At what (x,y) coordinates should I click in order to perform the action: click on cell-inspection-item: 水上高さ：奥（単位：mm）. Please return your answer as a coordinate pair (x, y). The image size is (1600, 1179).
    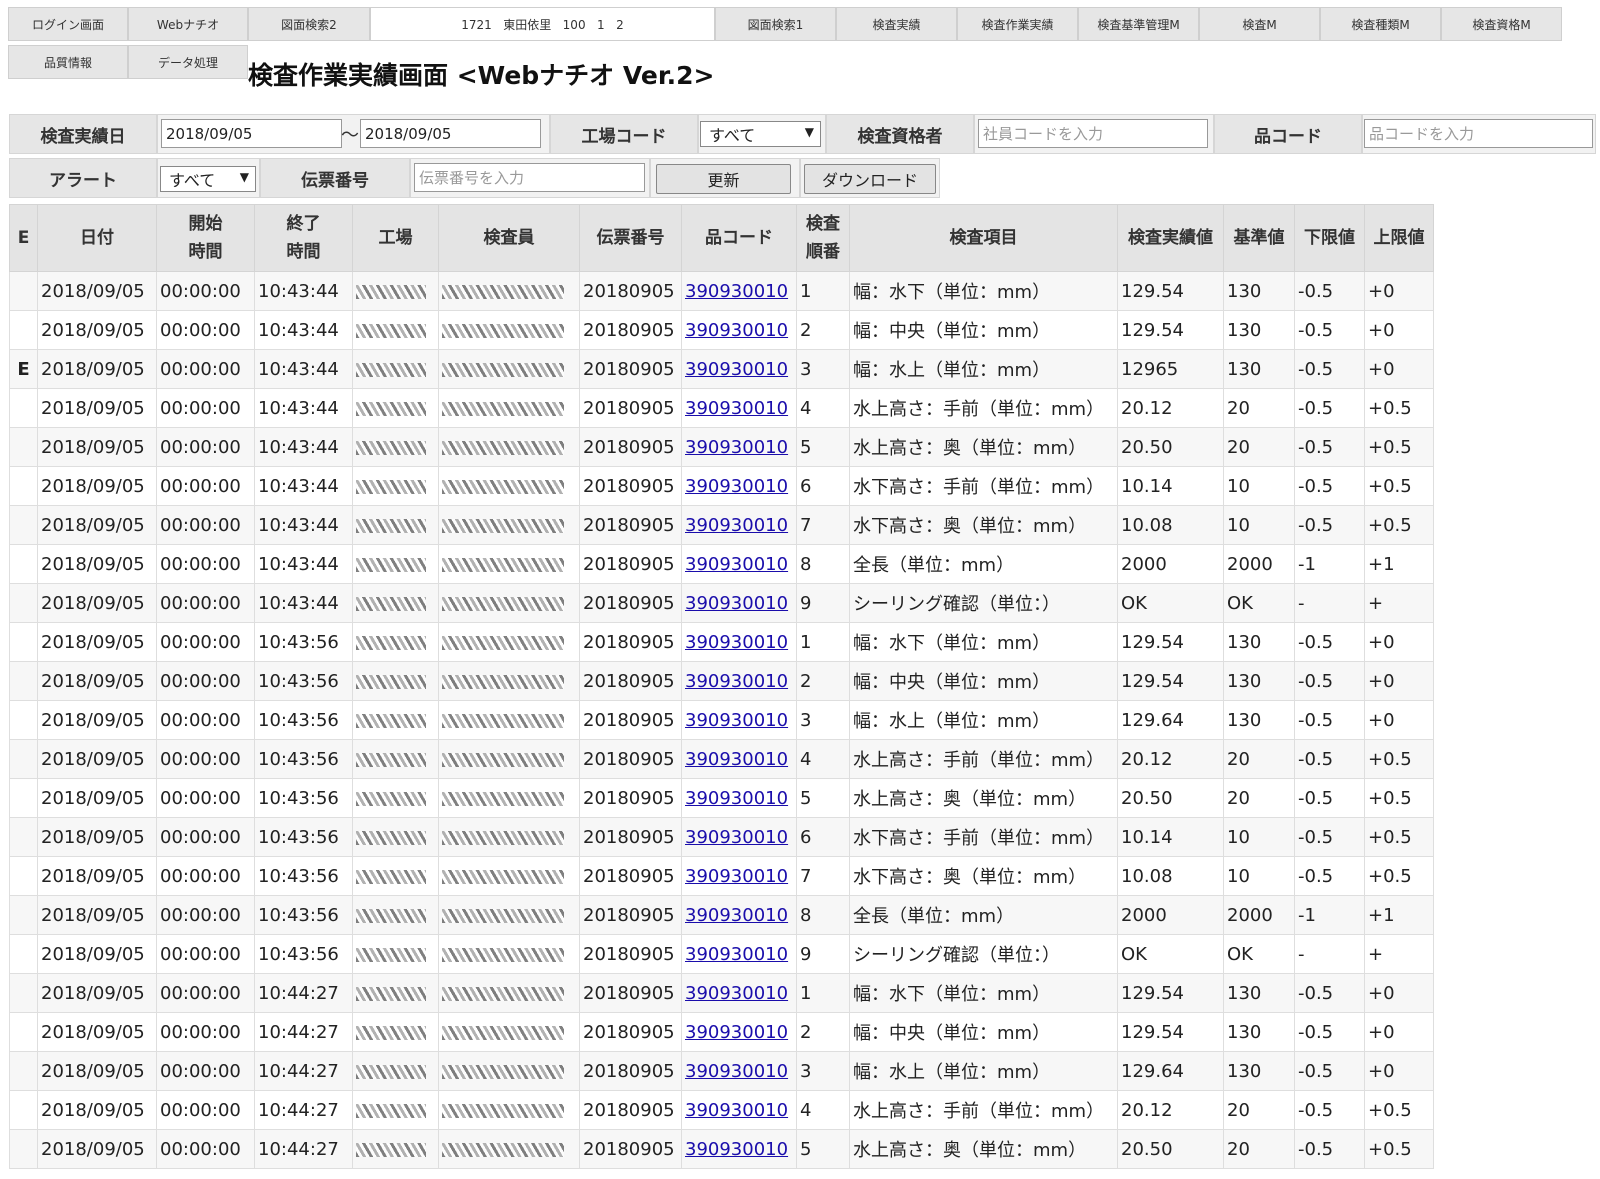
    Looking at the image, I should click on (983, 1149).